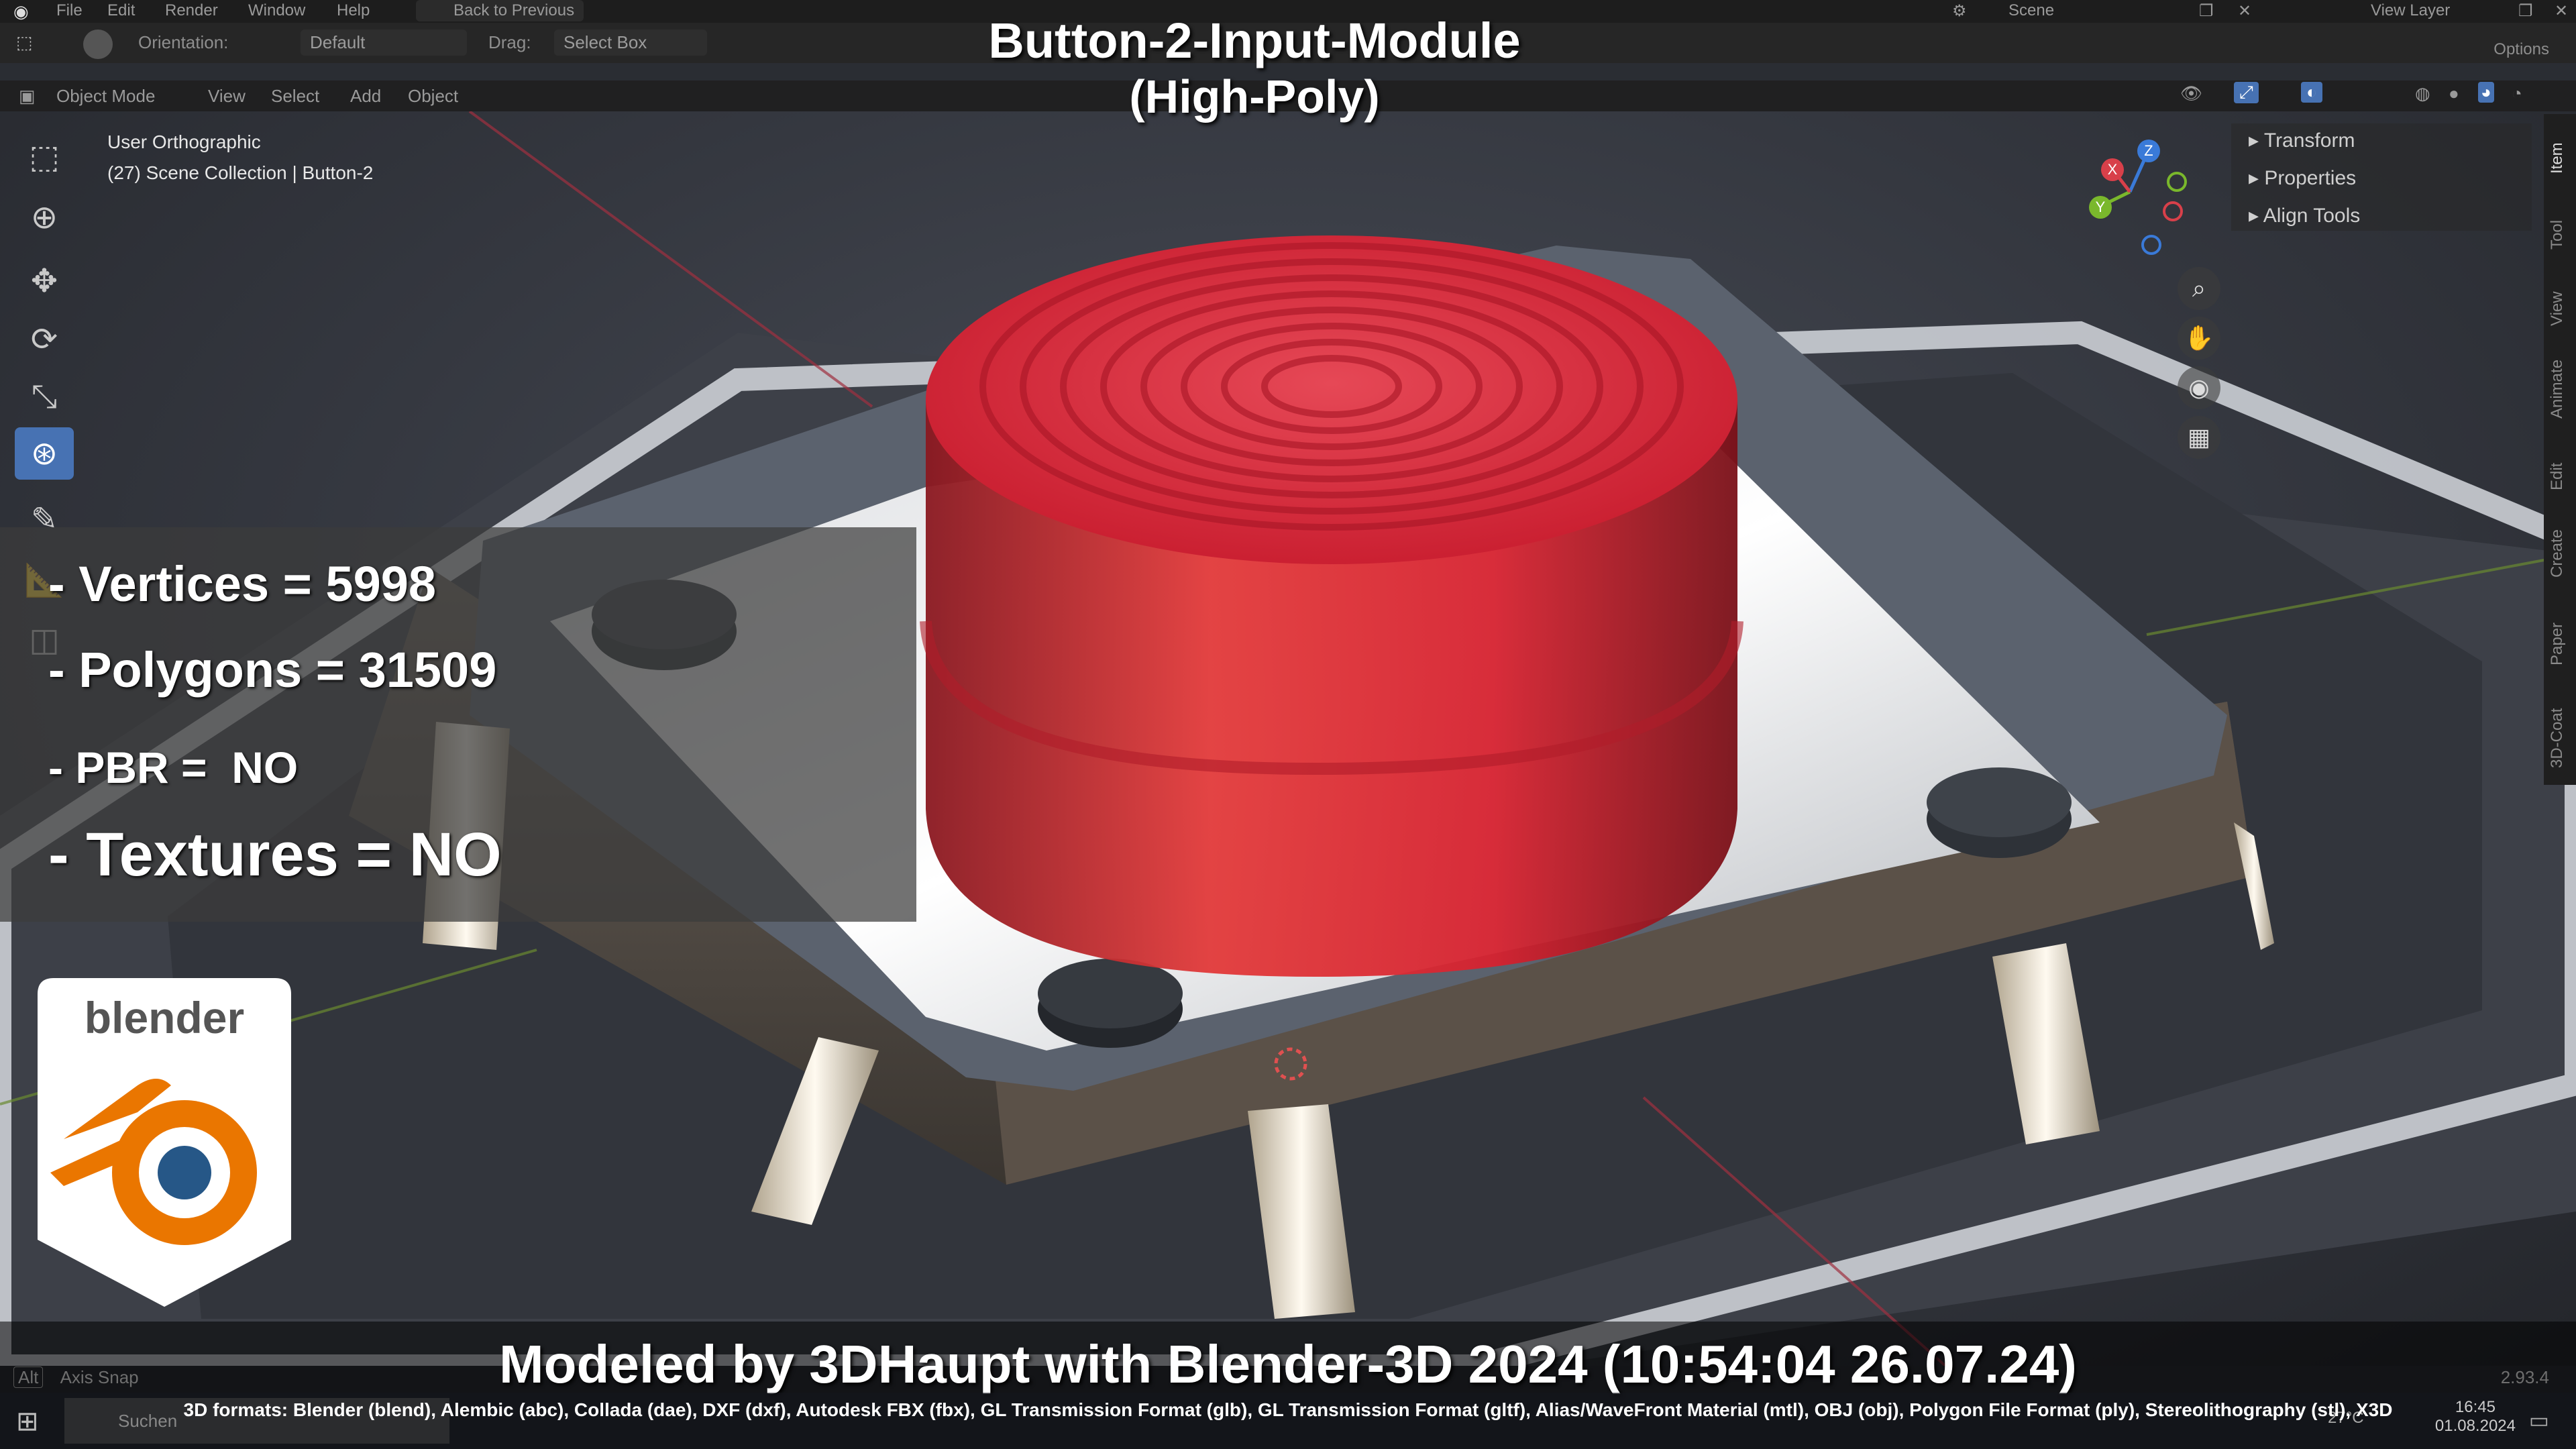 The width and height of the screenshot is (2576, 1449). Describe the element at coordinates (44, 397) in the screenshot. I see `scale-tool-icon: ⤡` at that location.